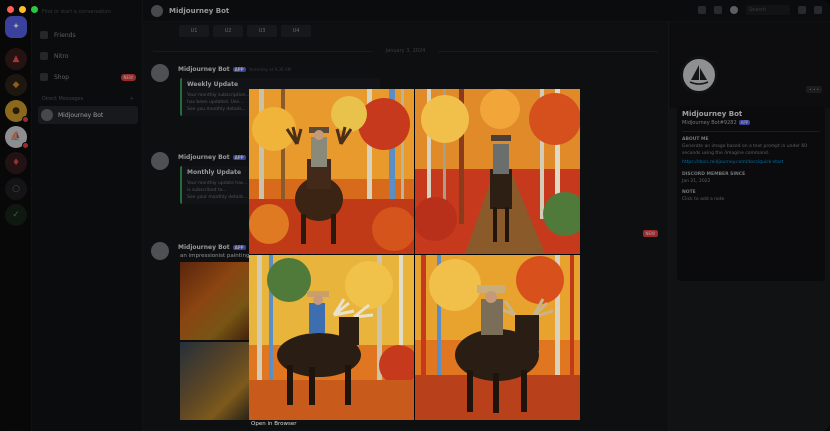 The image size is (830, 431). I want to click on window-controls, so click(22, 9).